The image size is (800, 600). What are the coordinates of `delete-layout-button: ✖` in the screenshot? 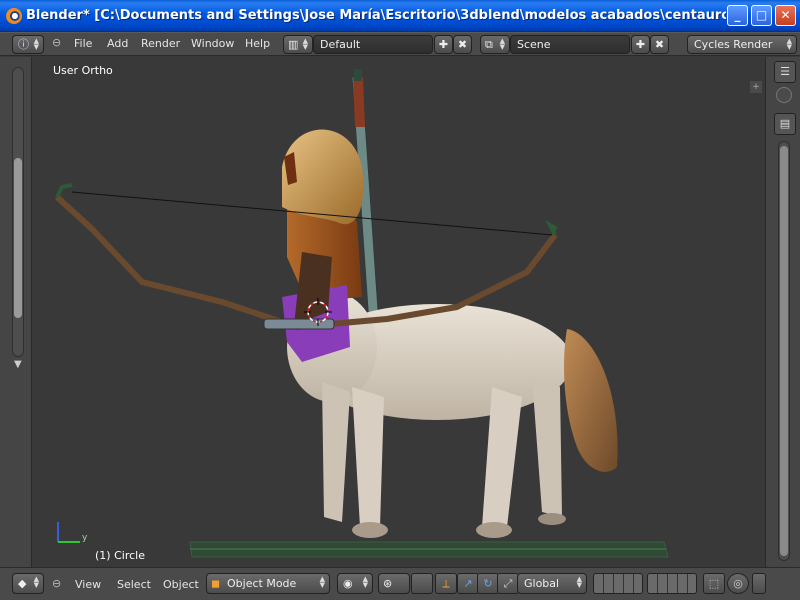 It's located at (462, 44).